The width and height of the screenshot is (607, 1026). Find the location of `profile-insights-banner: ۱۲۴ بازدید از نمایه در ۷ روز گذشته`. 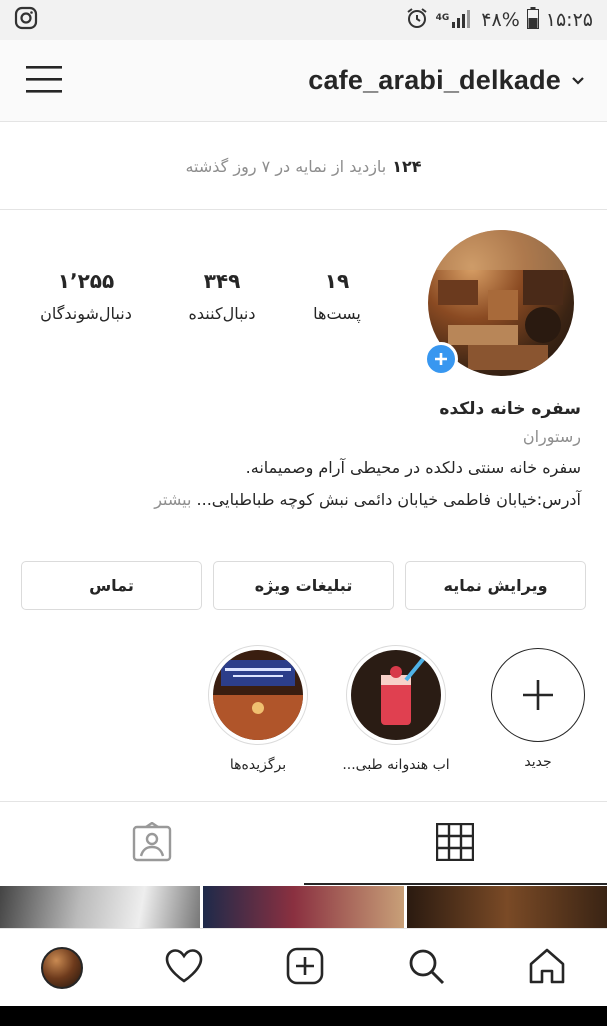

profile-insights-banner: ۱۲۴ بازدید از نمایه در ۷ روز گذشته is located at coordinates (303, 166).